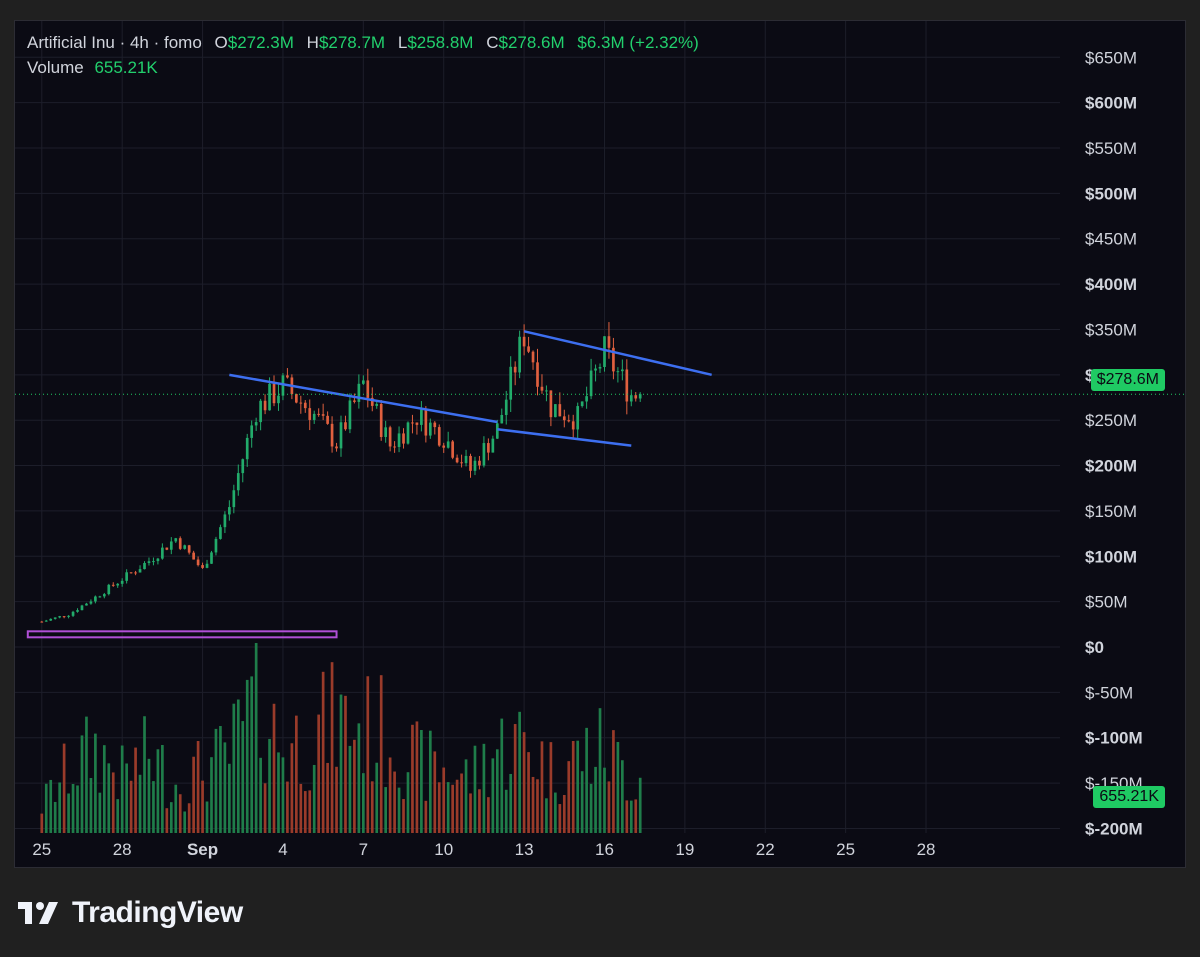  What do you see at coordinates (765, 849) in the screenshot?
I see `x-tick-label: 22` at bounding box center [765, 849].